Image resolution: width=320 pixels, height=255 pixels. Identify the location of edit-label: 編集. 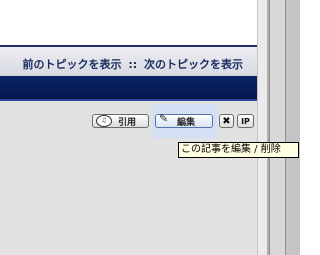
(186, 122).